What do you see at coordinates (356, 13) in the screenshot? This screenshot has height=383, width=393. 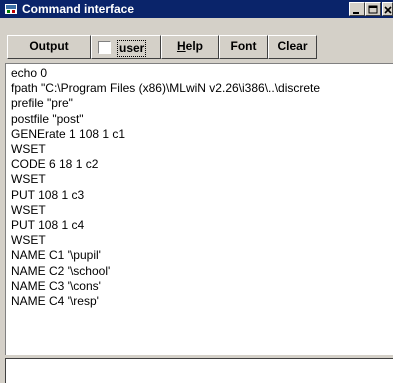 I see `minimize-icon` at bounding box center [356, 13].